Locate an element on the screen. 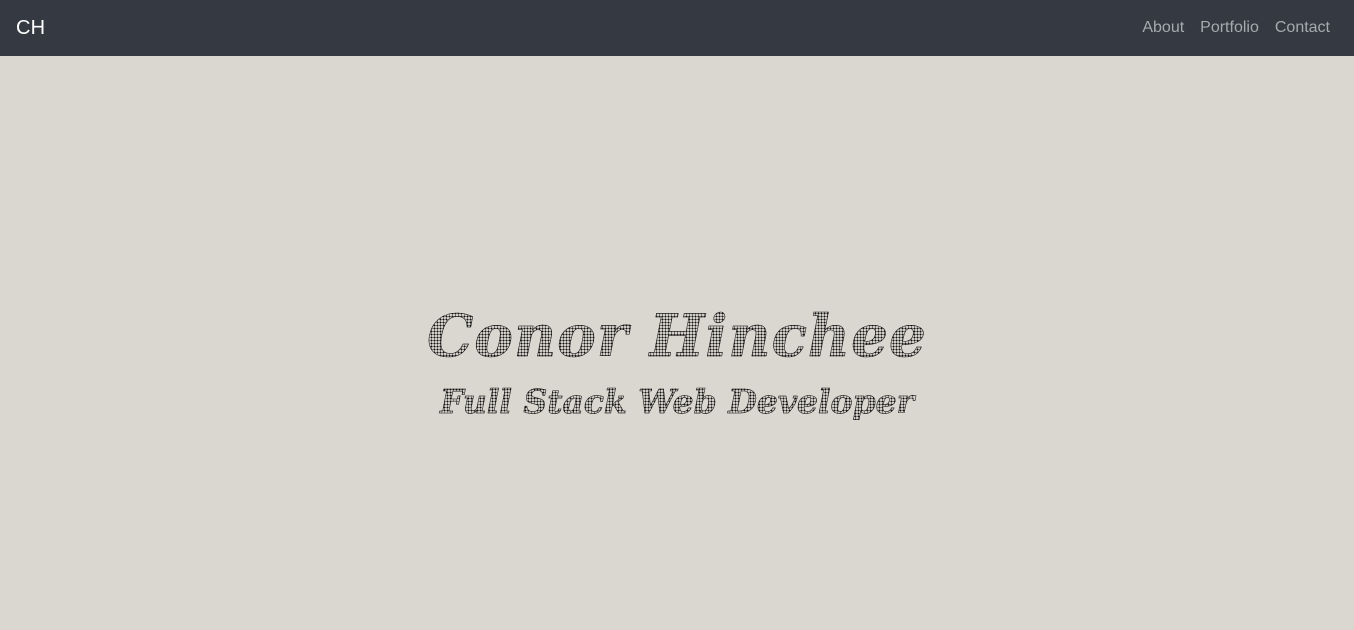  nav-link-contact: Contact is located at coordinates (1302, 28).